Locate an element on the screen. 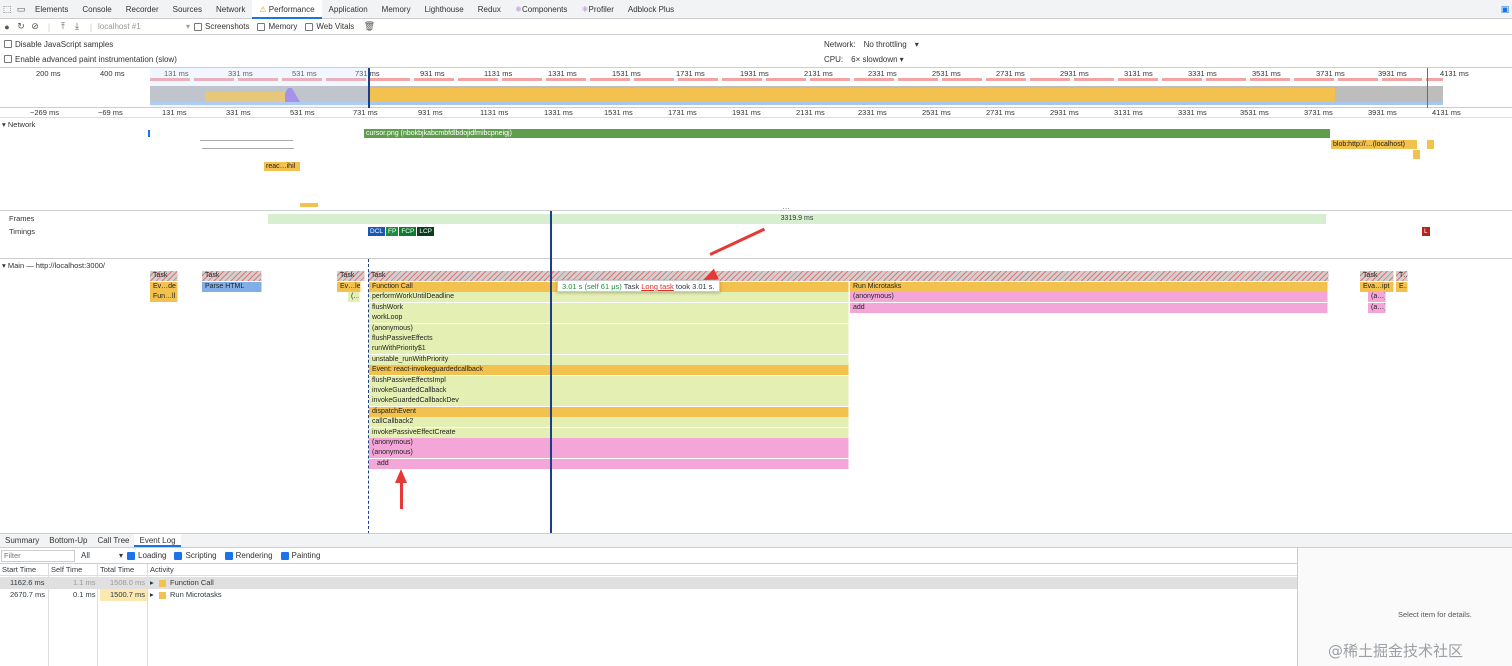 Image resolution: width=1512 pixels, height=666 pixels. network-throttle-select: No throttling is located at coordinates (885, 44).